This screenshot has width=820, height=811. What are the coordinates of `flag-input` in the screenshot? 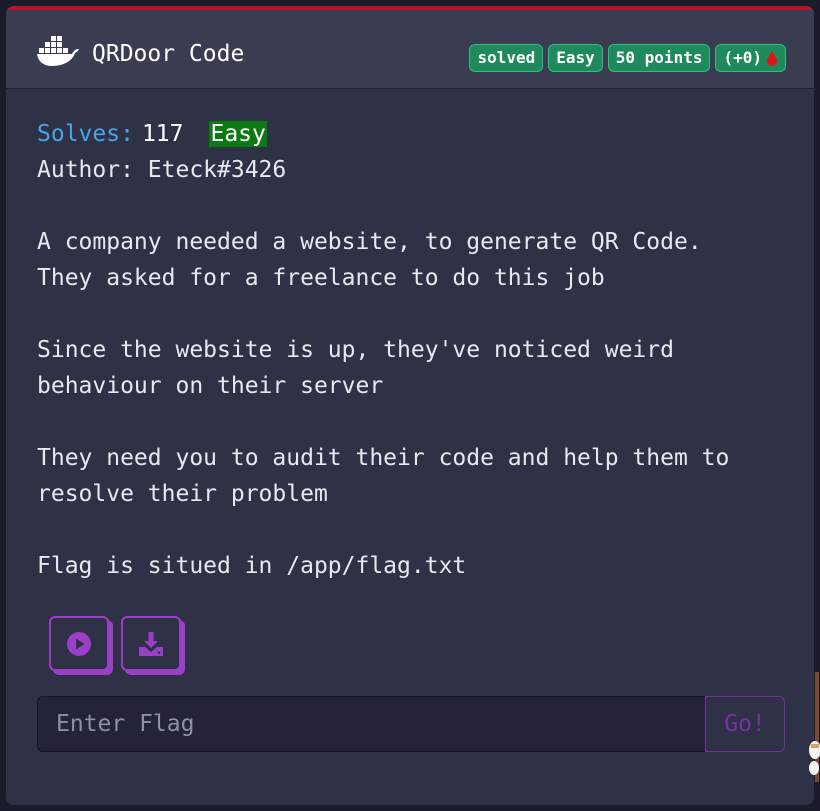 It's located at (371, 724).